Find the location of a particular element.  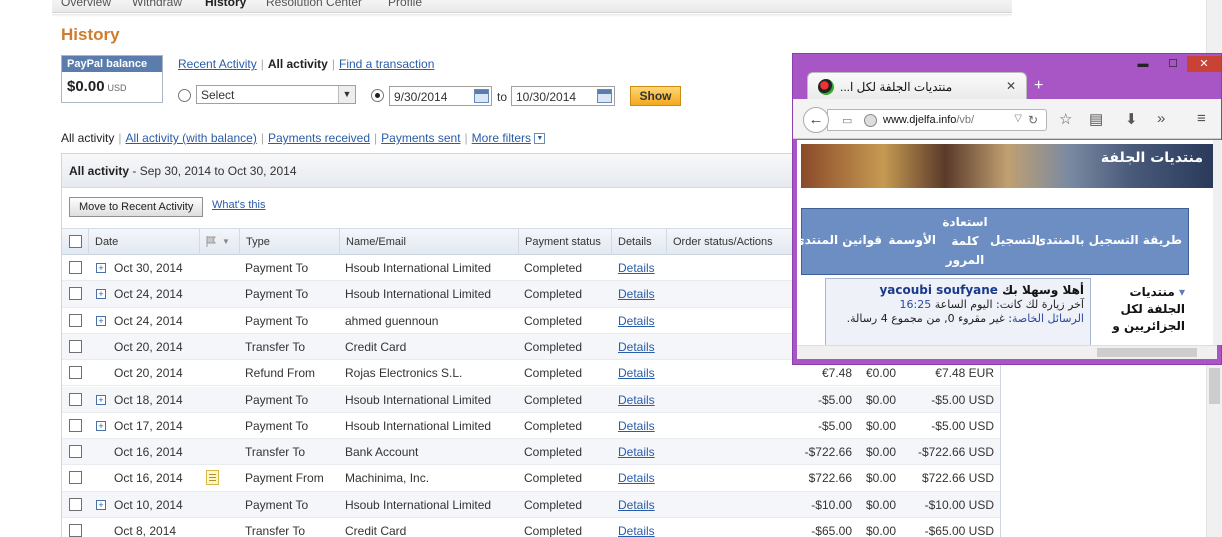

forum-nav-rules: قوانين المنتدى is located at coordinates (839, 240).